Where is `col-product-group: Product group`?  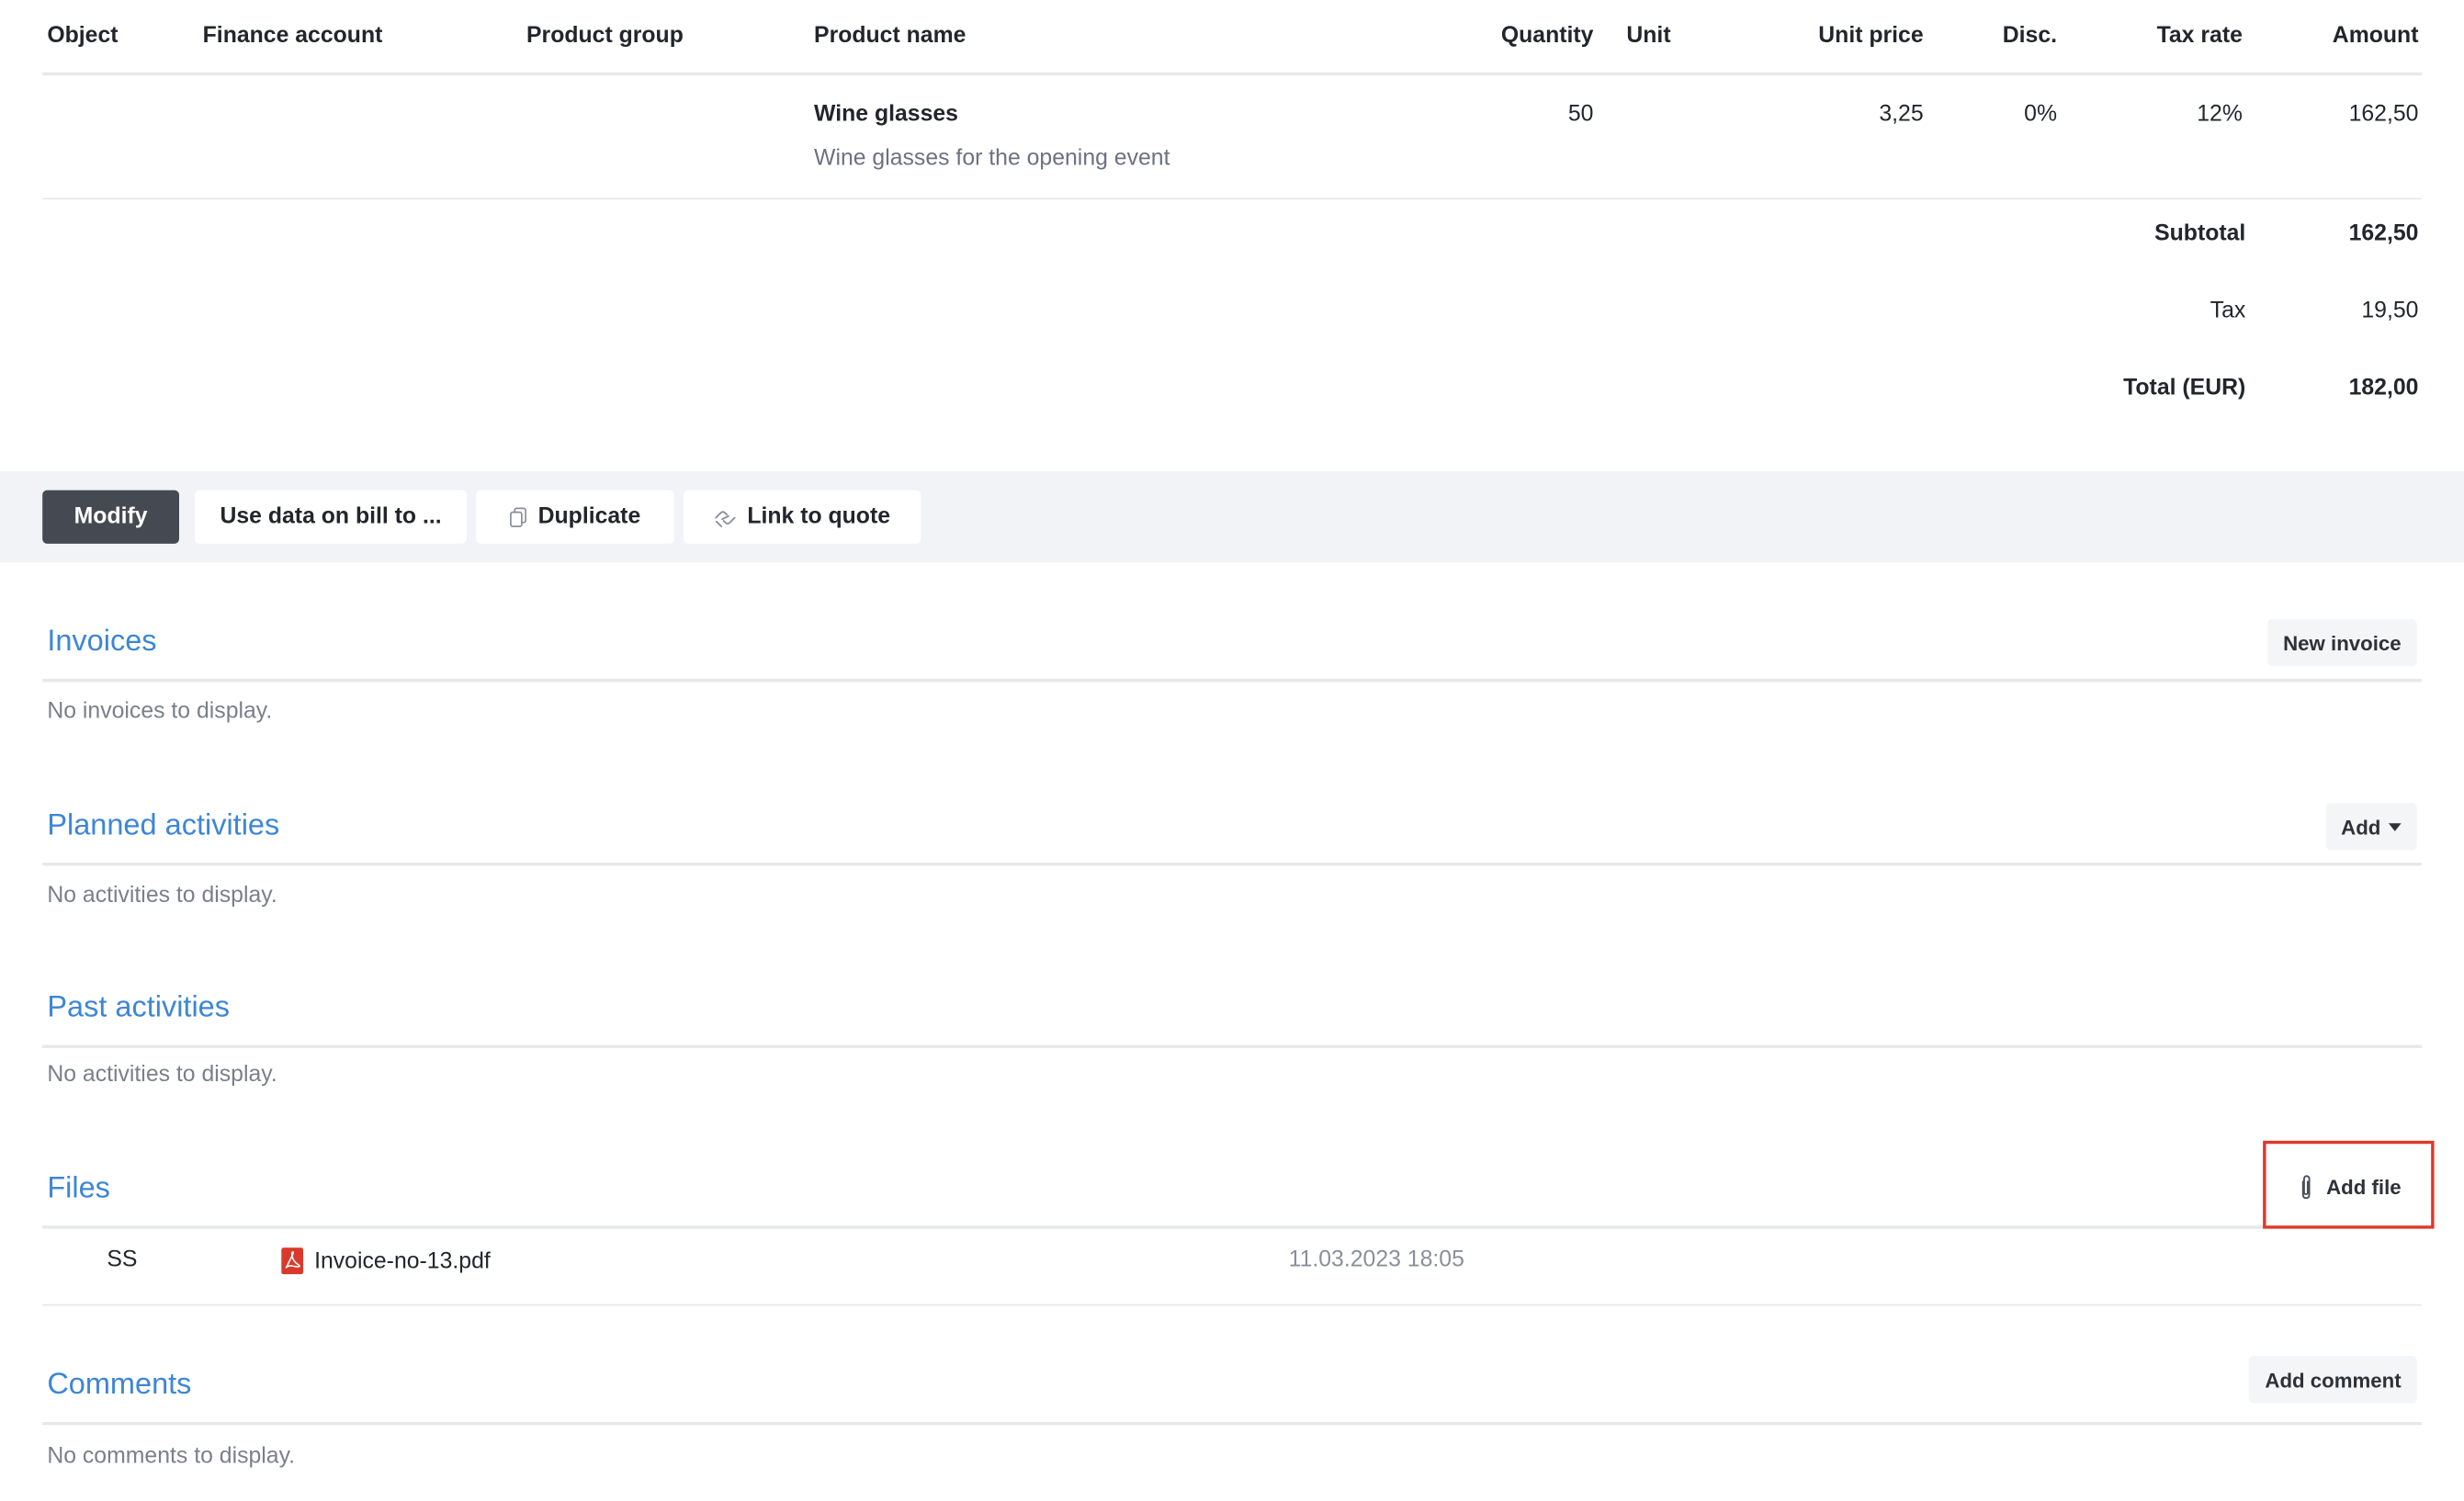 col-product-group: Product group is located at coordinates (605, 36).